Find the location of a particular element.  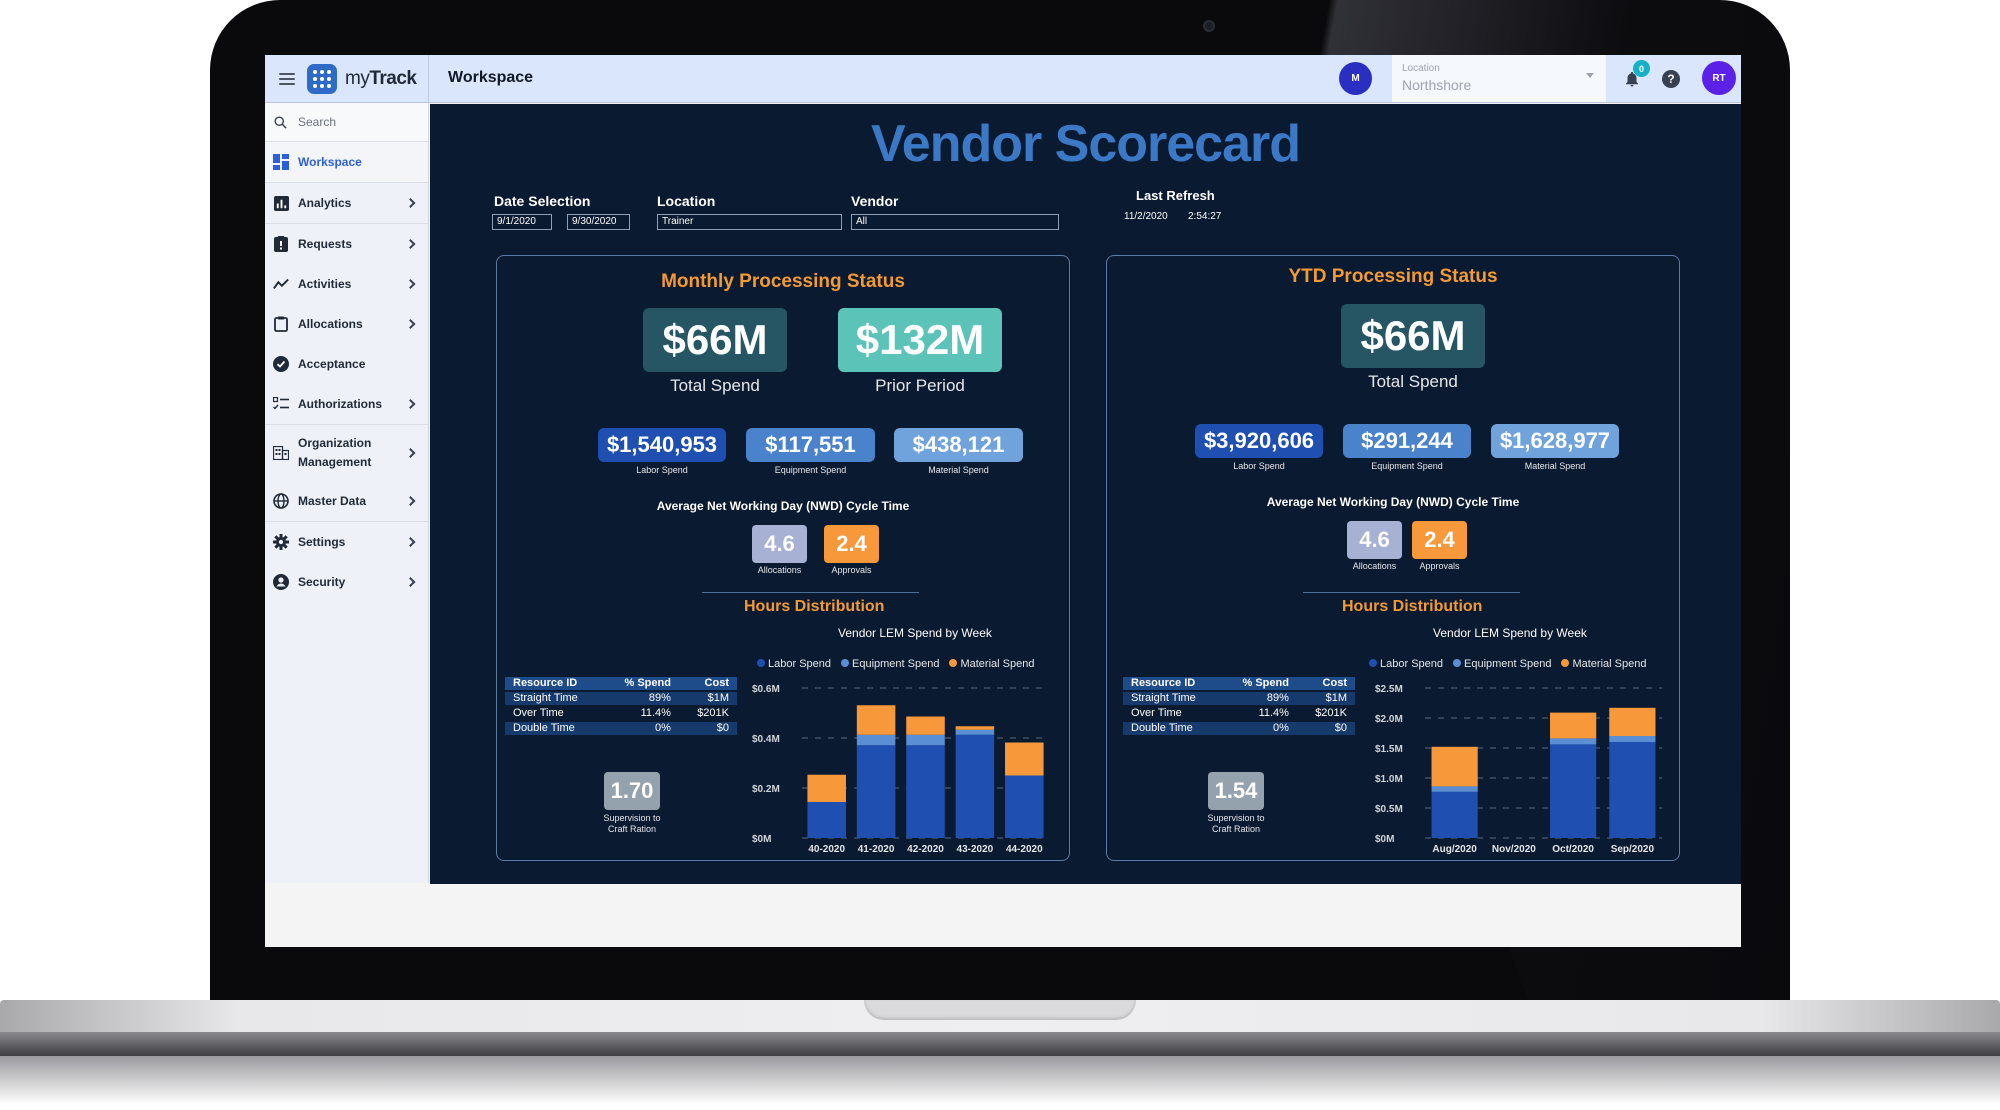

dashboard-title: Vendor Scorecard is located at coordinates (1085, 144).